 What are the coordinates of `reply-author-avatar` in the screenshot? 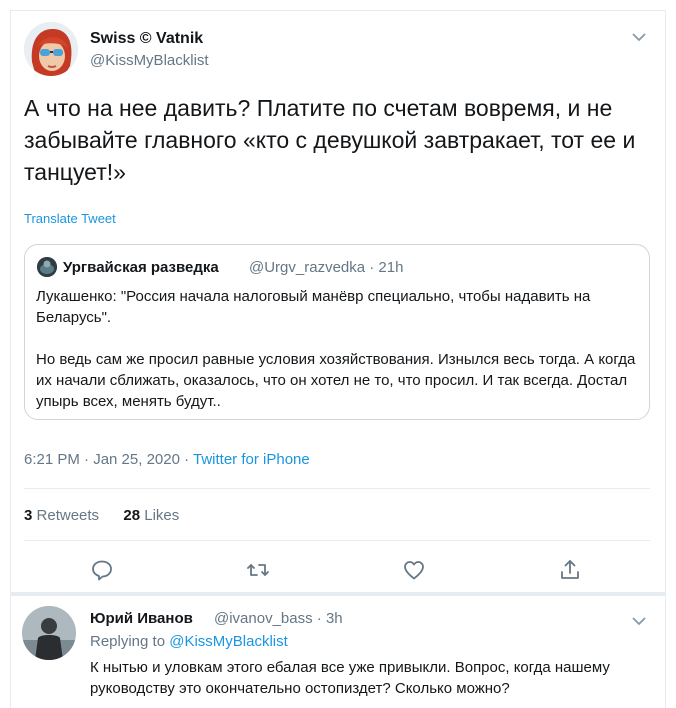 It's located at (49, 633).